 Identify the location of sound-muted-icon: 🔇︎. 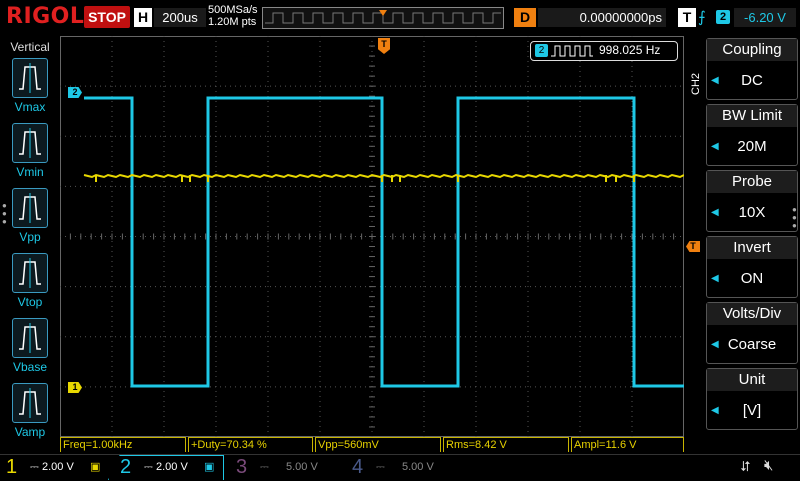
(768, 465).